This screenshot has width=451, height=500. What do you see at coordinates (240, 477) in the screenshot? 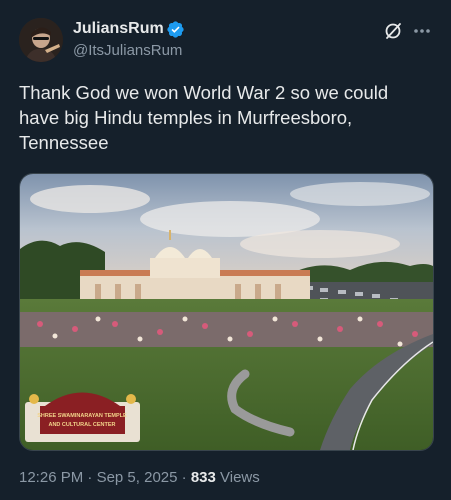
I see `views-label: Views` at bounding box center [240, 477].